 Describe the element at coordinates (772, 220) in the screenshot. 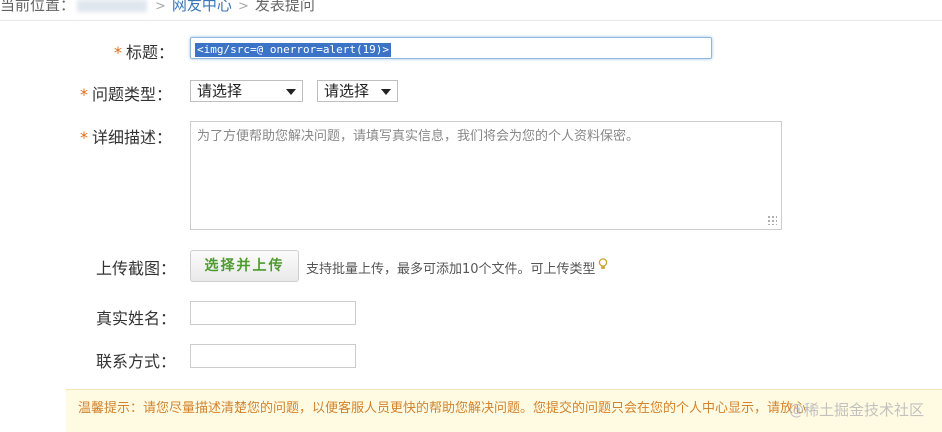

I see `resize-grip-icon` at that location.